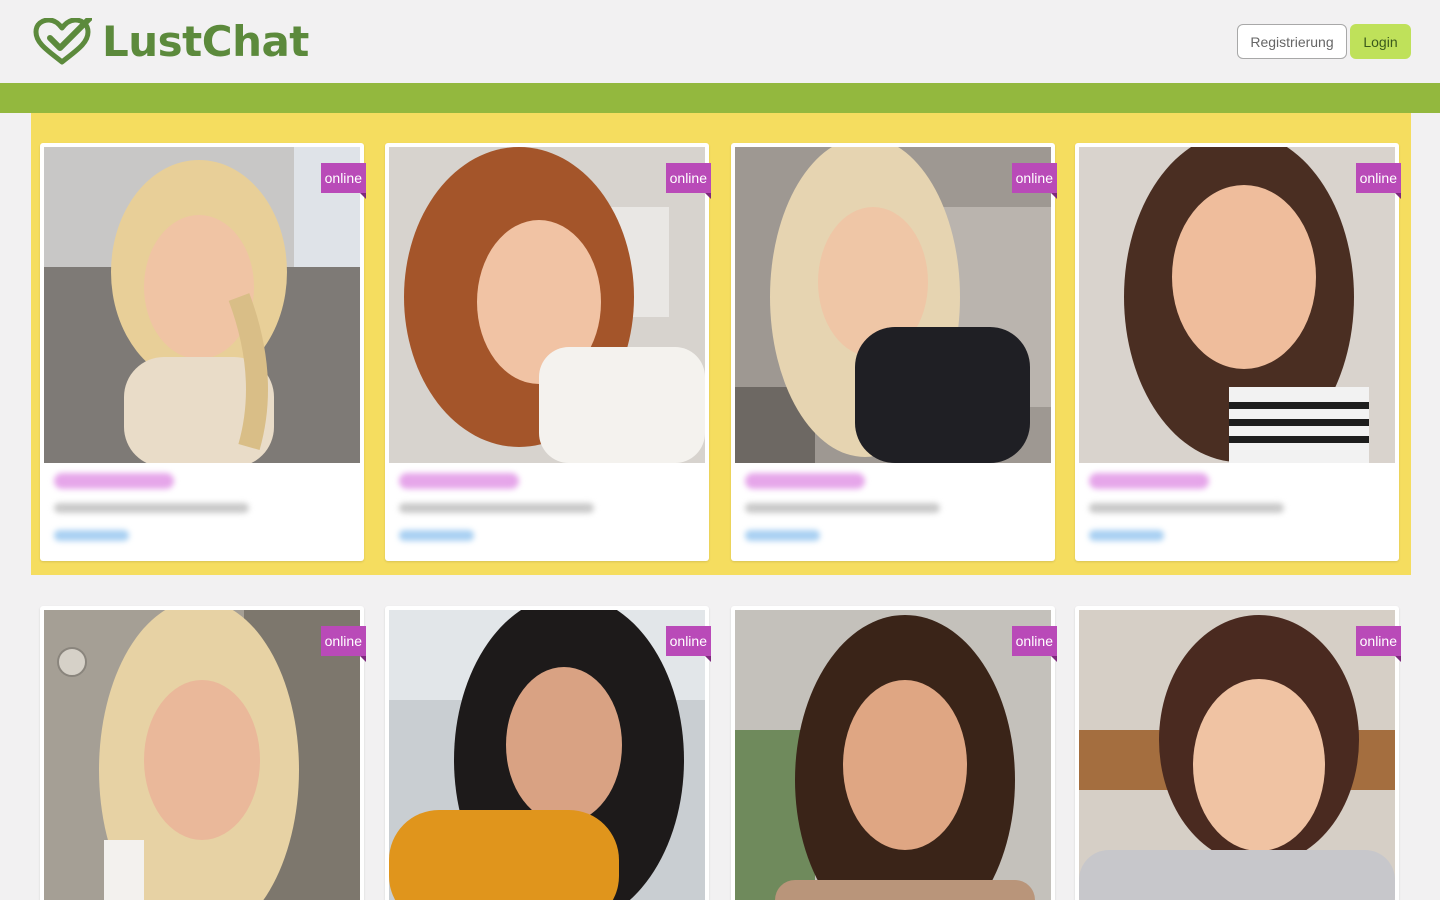  What do you see at coordinates (720, 41) in the screenshot?
I see `site-header: LustChat Registrierung Login` at bounding box center [720, 41].